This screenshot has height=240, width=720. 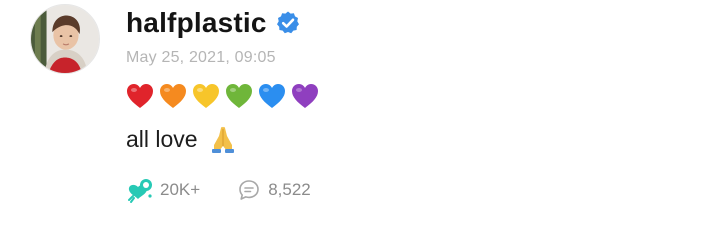 What do you see at coordinates (289, 189) in the screenshot?
I see `comment-count: 8,522` at bounding box center [289, 189].